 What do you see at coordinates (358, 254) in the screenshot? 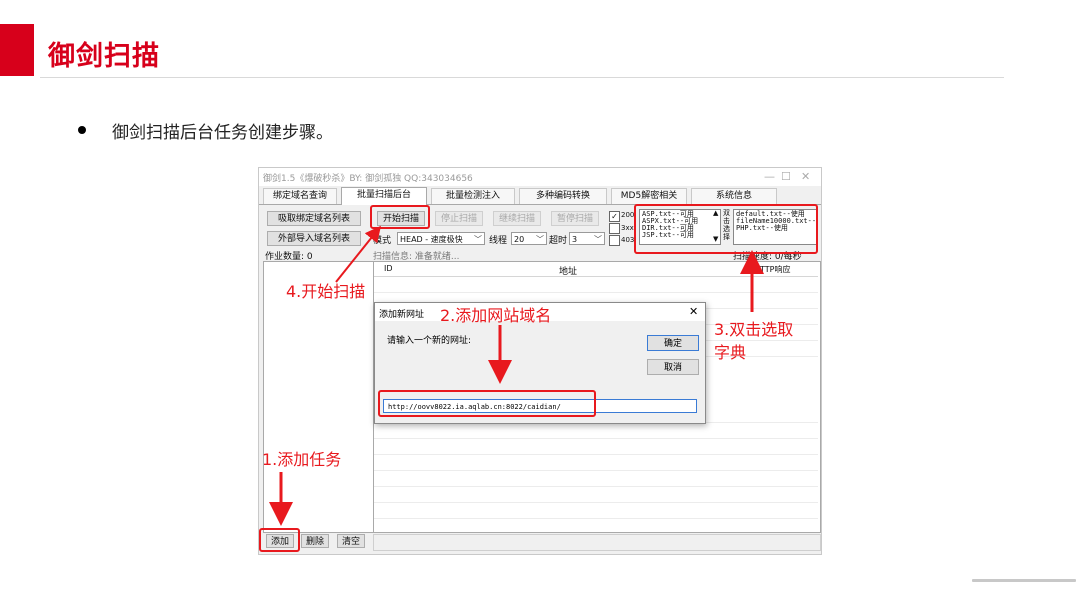
I see `arrow-step4` at bounding box center [358, 254].